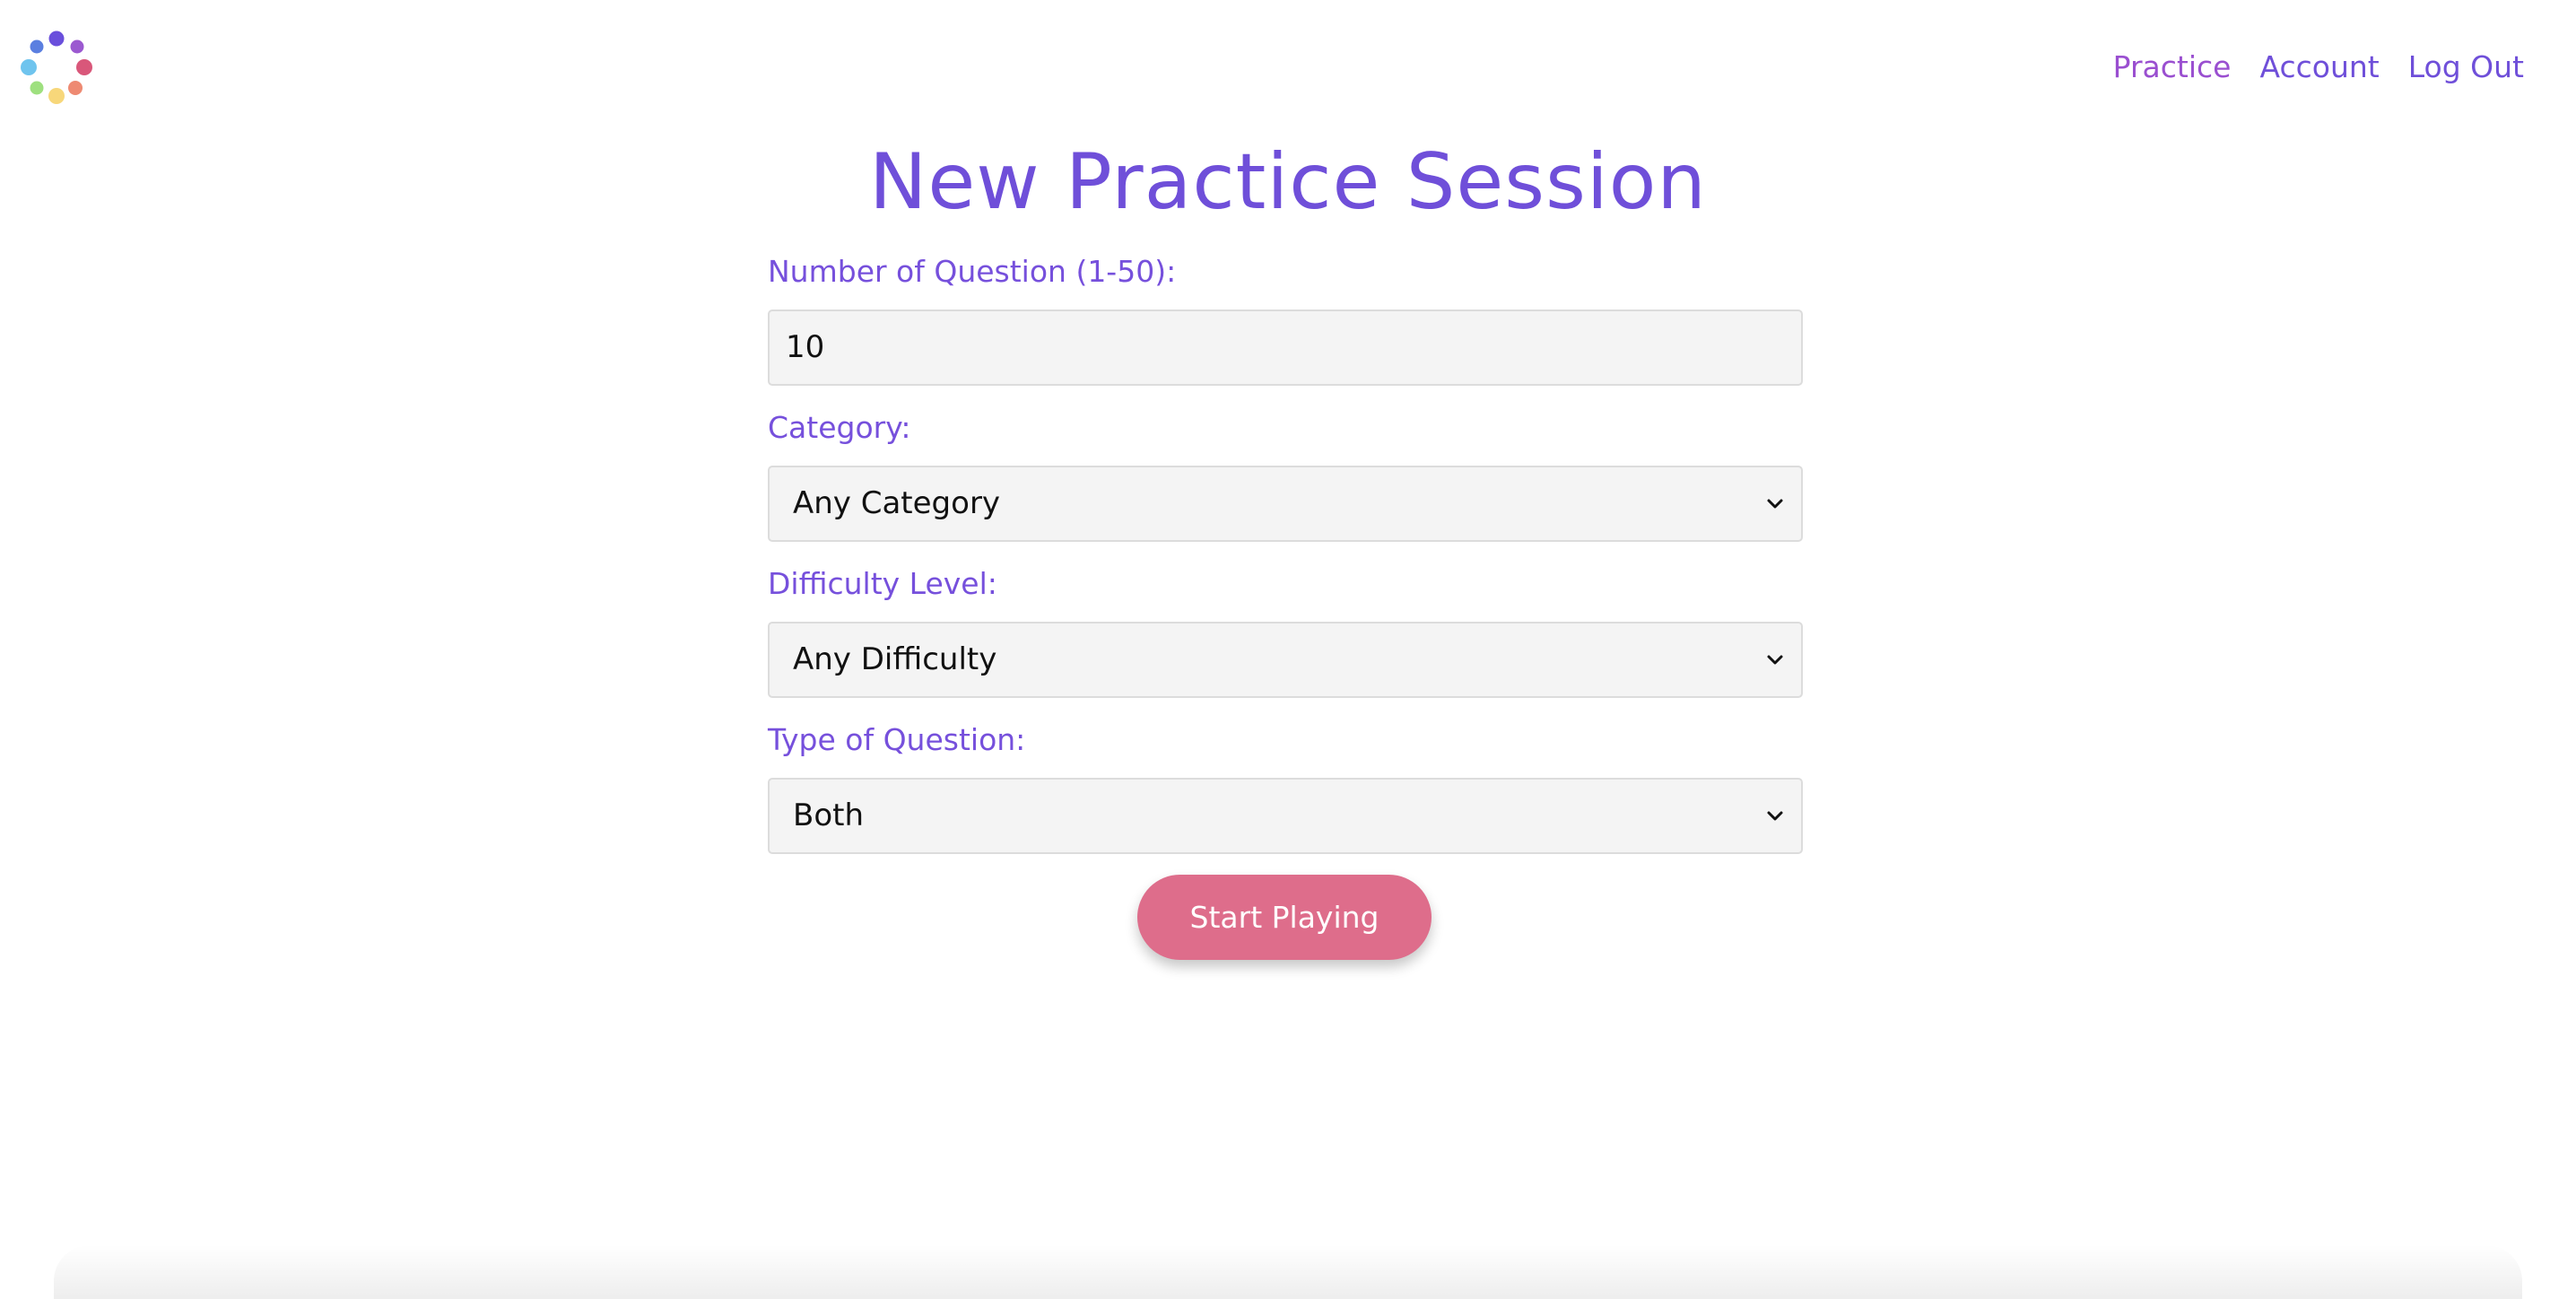  Describe the element at coordinates (882, 583) in the screenshot. I see `difficulty-label: Difficulty Level:` at that location.